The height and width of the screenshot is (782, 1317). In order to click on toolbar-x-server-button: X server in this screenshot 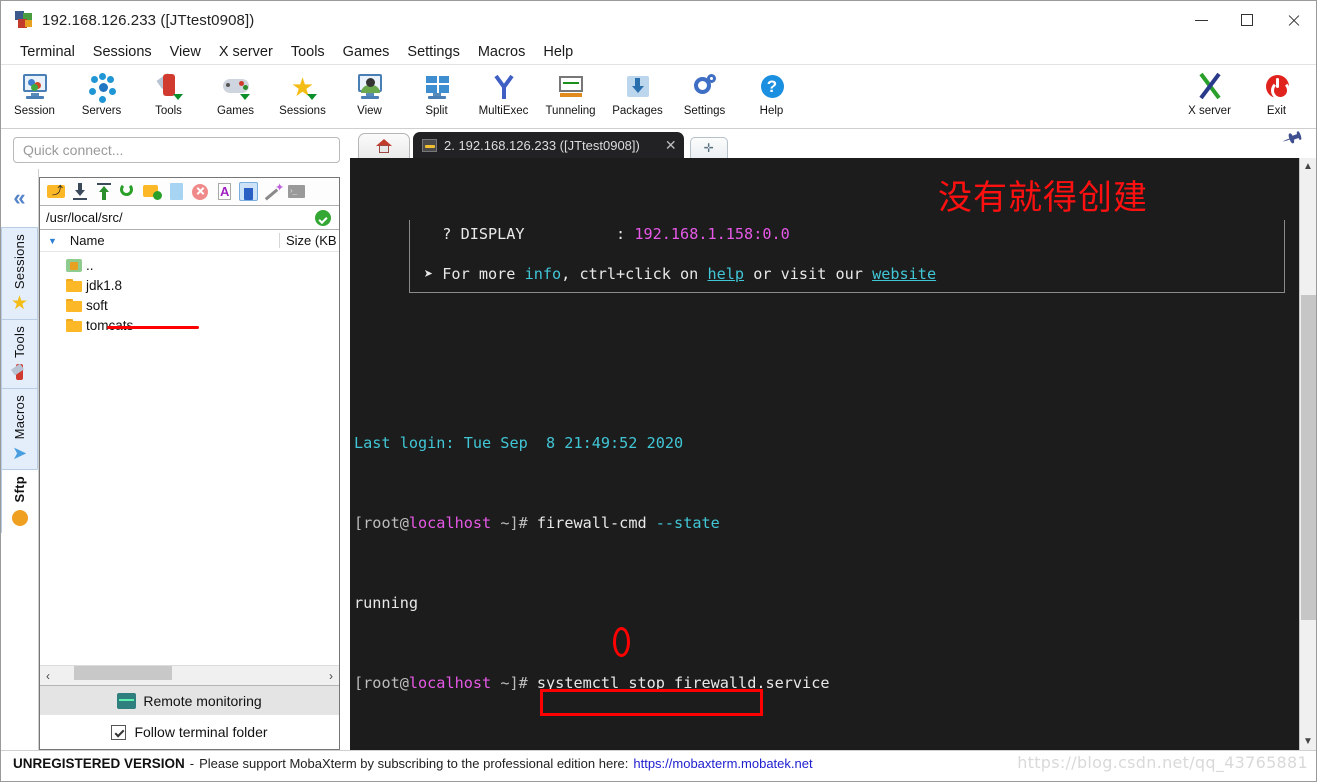, I will do `click(1209, 92)`.